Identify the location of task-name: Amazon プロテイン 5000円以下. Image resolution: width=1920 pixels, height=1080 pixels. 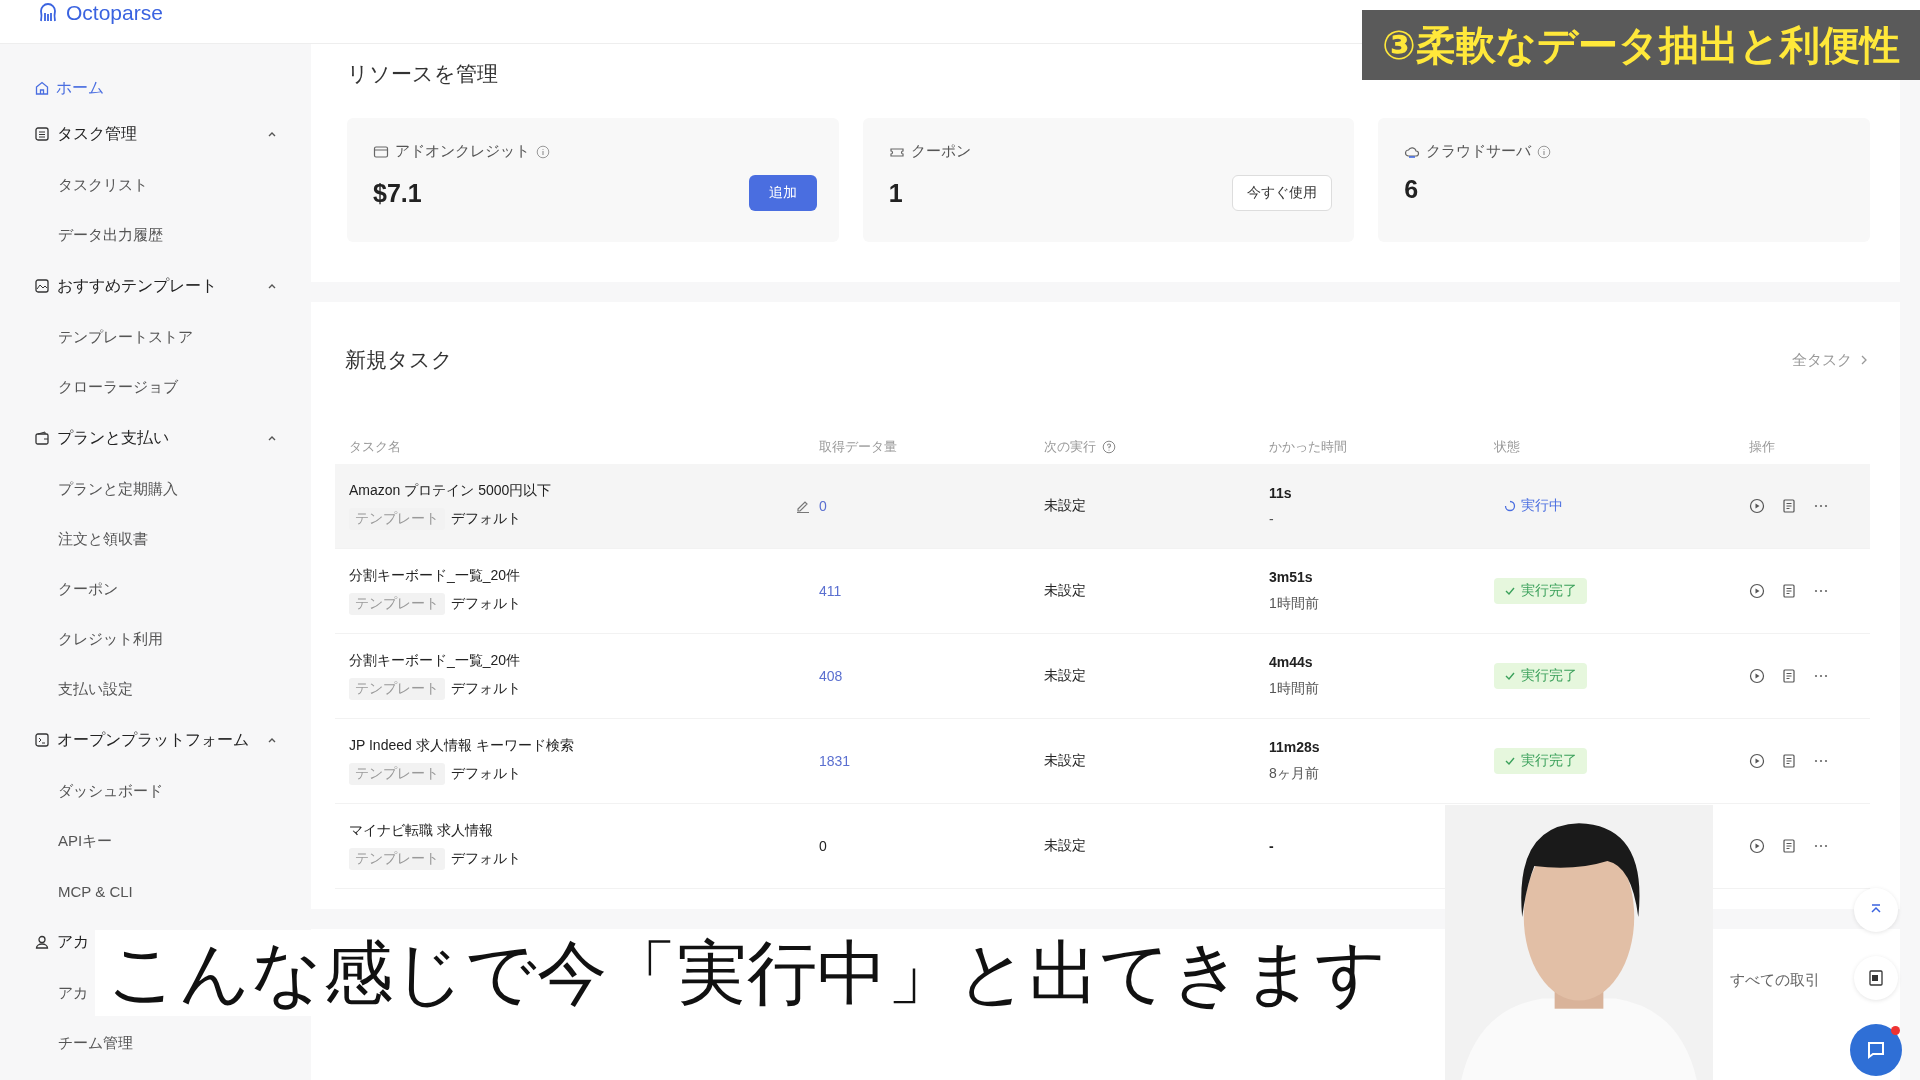
(450, 491).